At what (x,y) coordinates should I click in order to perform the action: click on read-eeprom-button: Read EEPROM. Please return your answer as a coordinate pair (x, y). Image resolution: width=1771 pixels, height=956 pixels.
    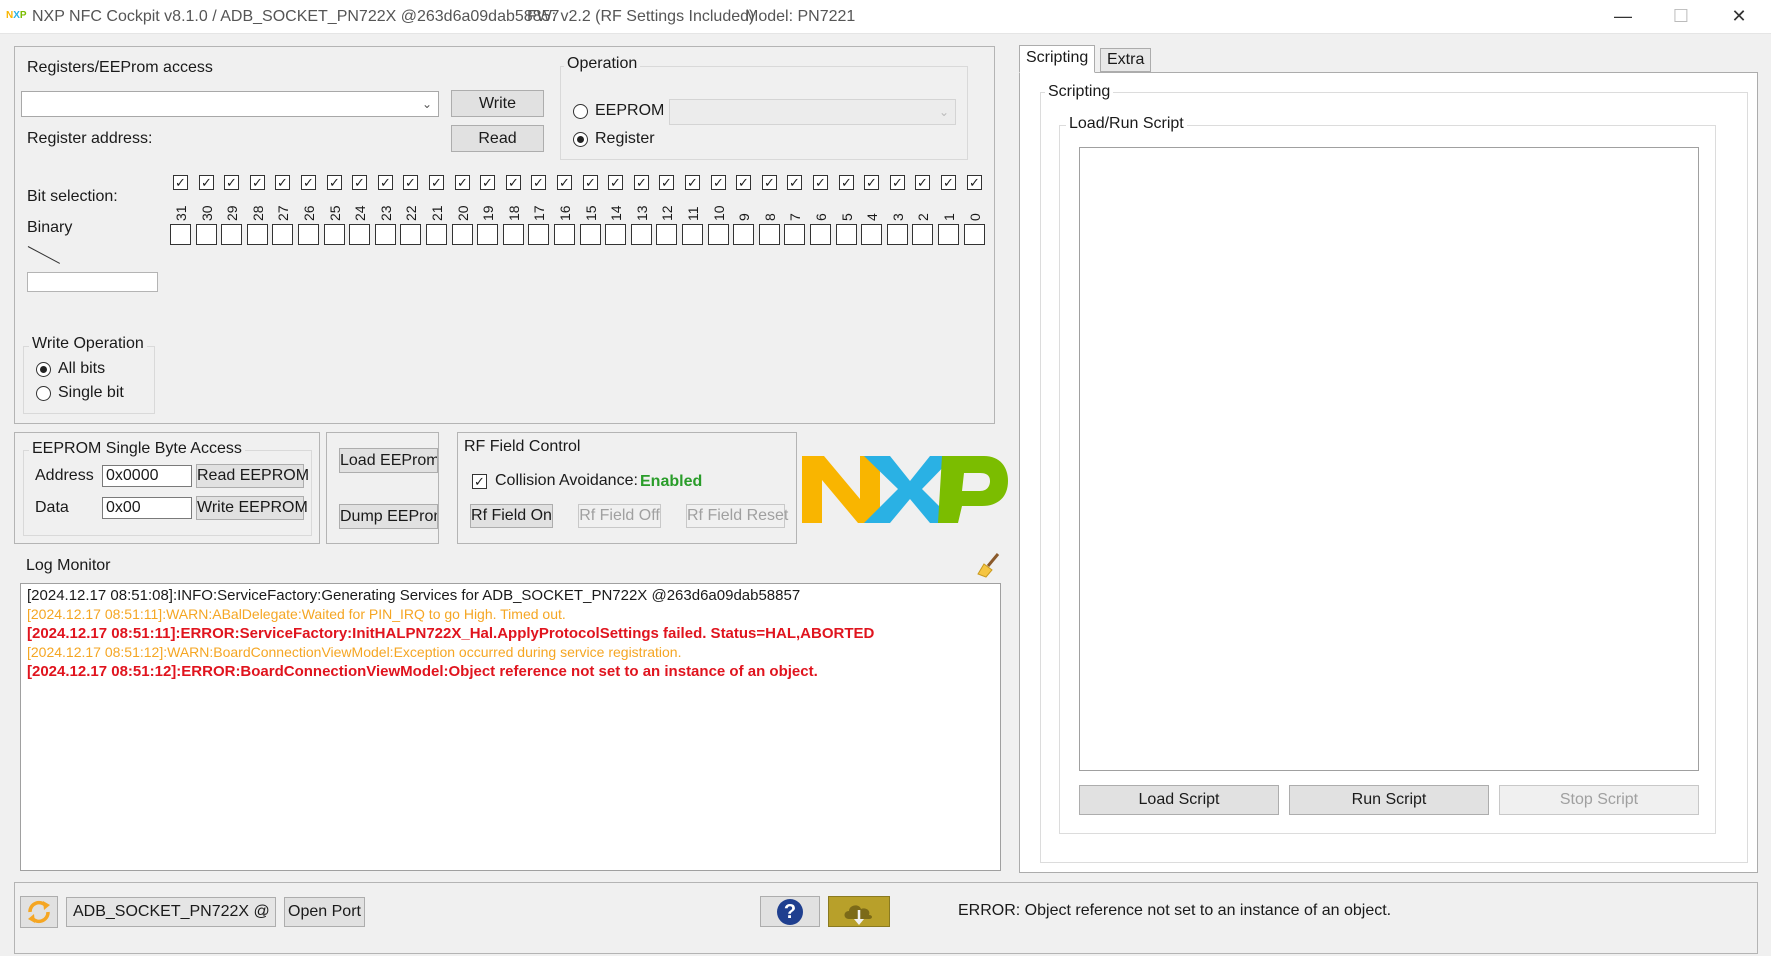
    Looking at the image, I should click on (252, 476).